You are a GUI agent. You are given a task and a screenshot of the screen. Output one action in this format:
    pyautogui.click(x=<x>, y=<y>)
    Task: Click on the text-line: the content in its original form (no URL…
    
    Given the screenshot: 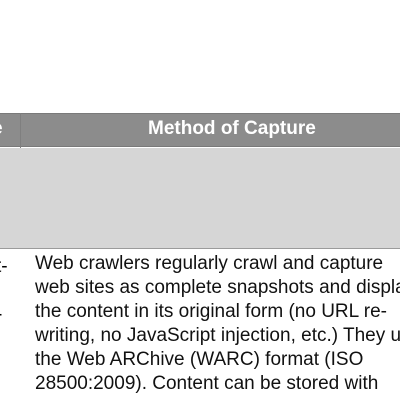 What is the action you would take?
    pyautogui.click(x=211, y=311)
    